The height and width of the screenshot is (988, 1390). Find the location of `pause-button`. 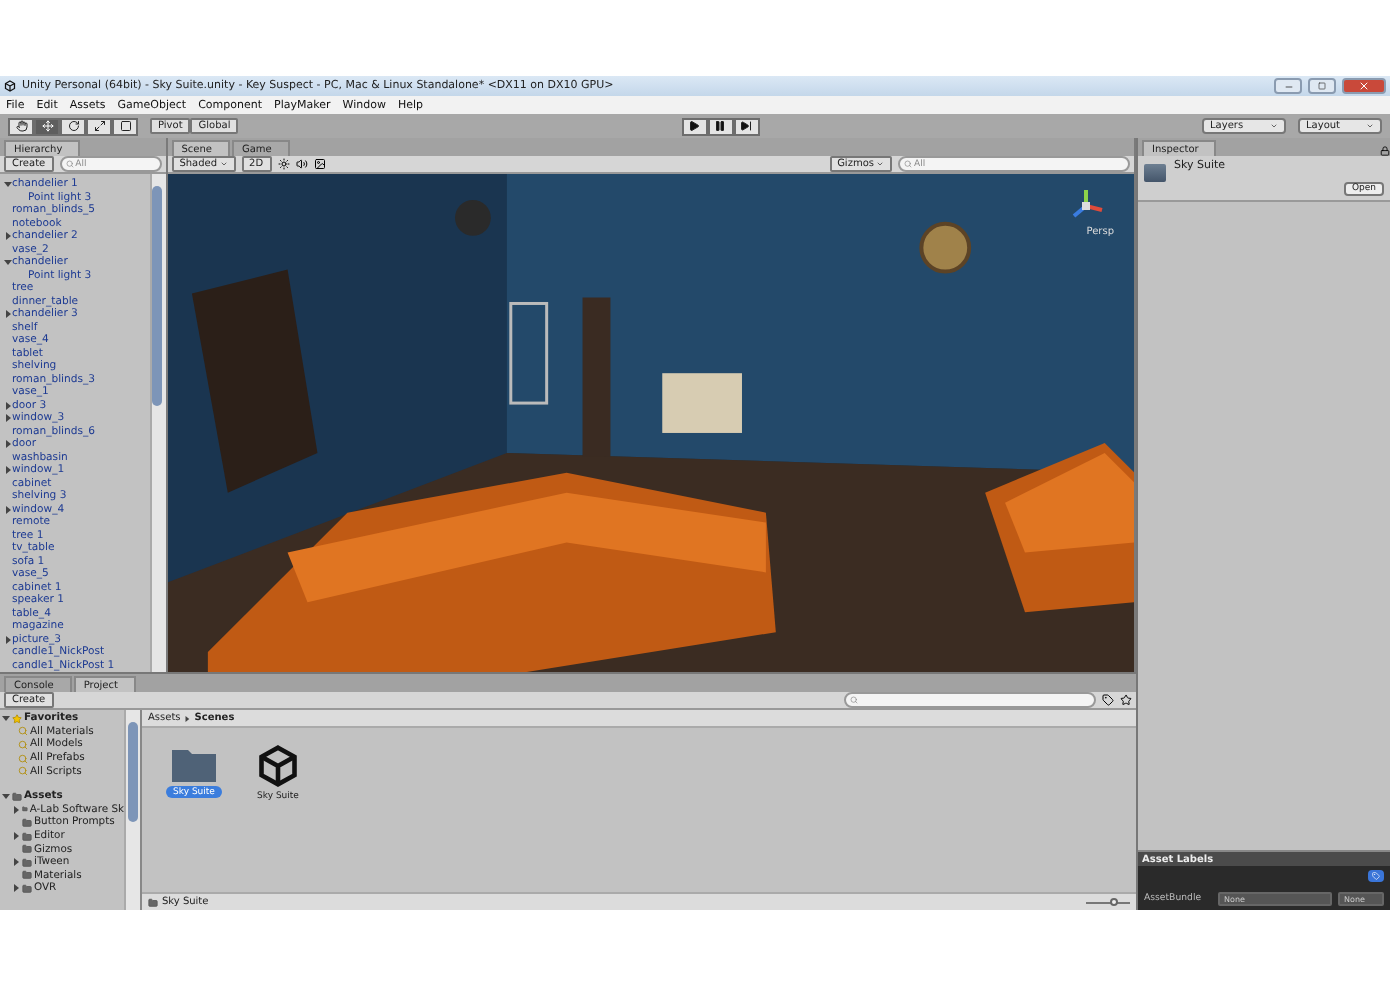

pause-button is located at coordinates (720, 126).